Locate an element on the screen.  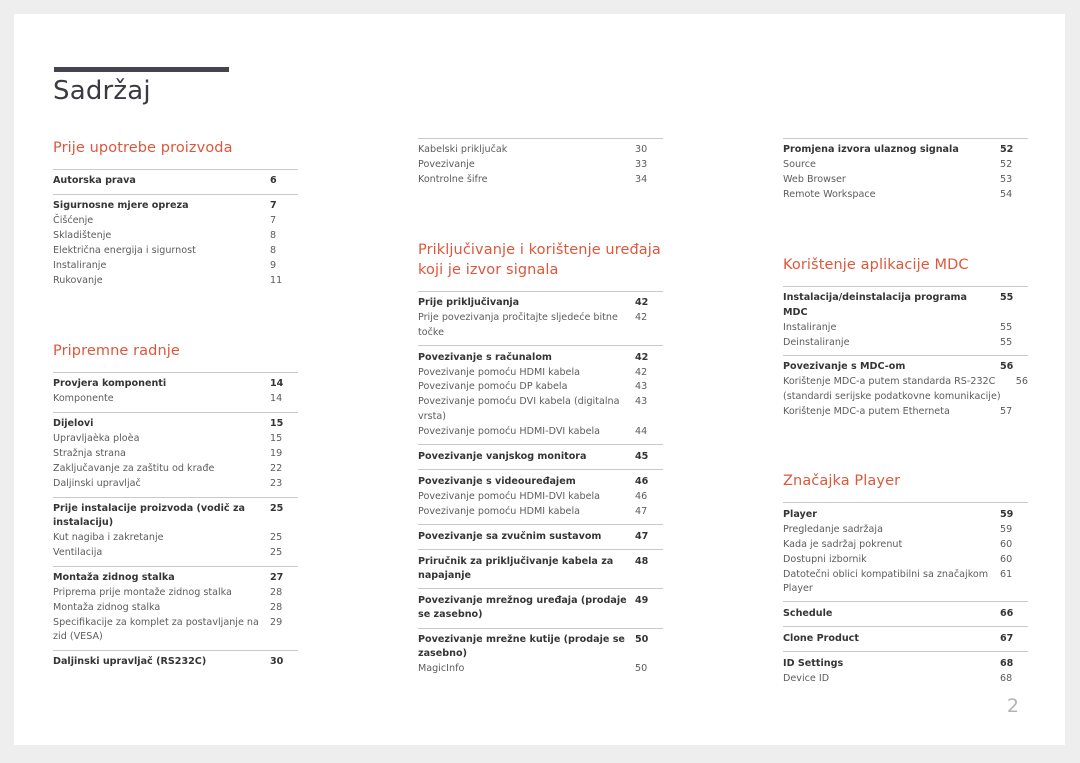
toc-entry-primary: Povezivanje vanjskog monitora 45 is located at coordinates (540, 456).